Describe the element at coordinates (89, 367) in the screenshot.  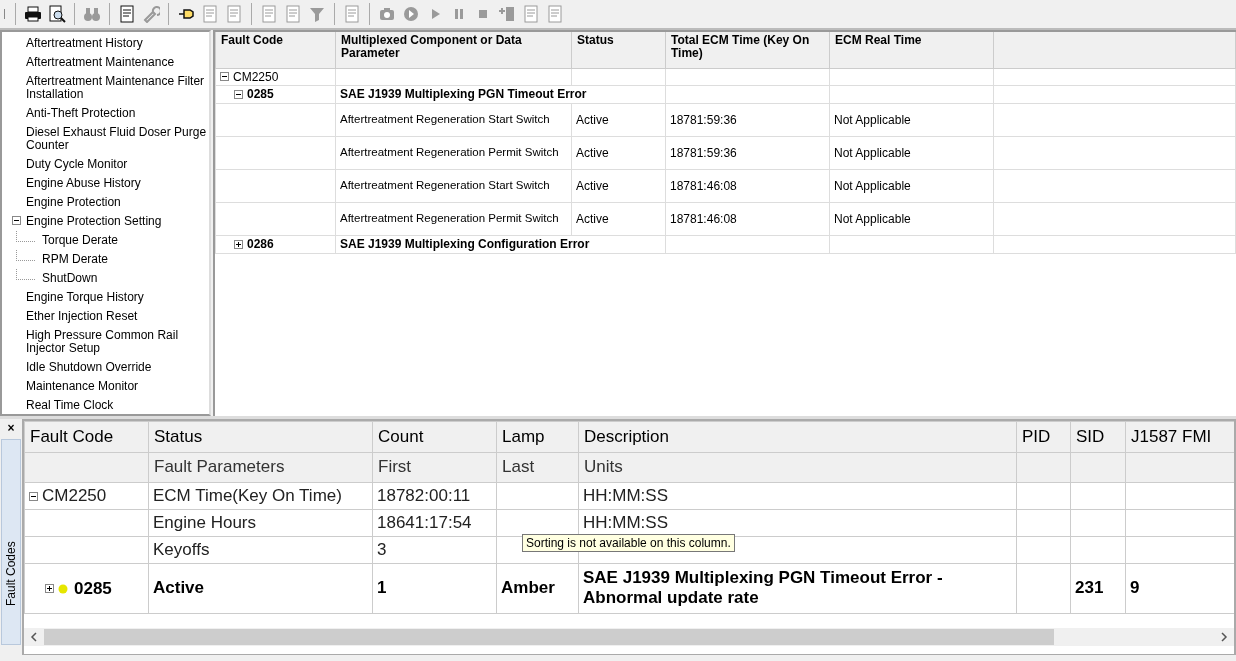
I see `sidebar-item: Idle Shutdown Override` at that location.